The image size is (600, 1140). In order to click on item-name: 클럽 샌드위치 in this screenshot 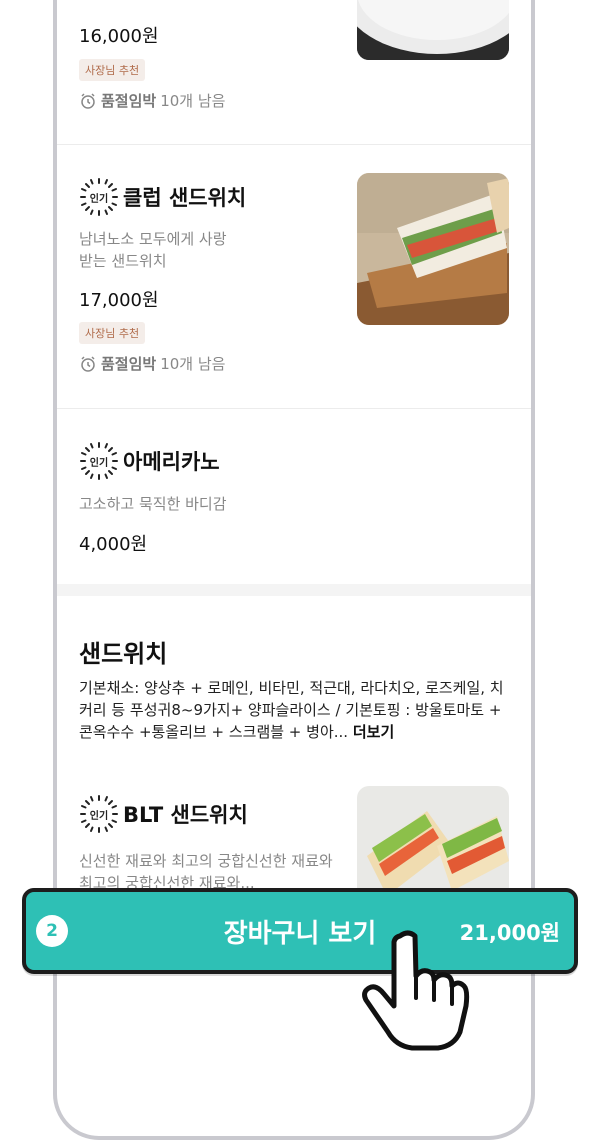, I will do `click(185, 198)`.